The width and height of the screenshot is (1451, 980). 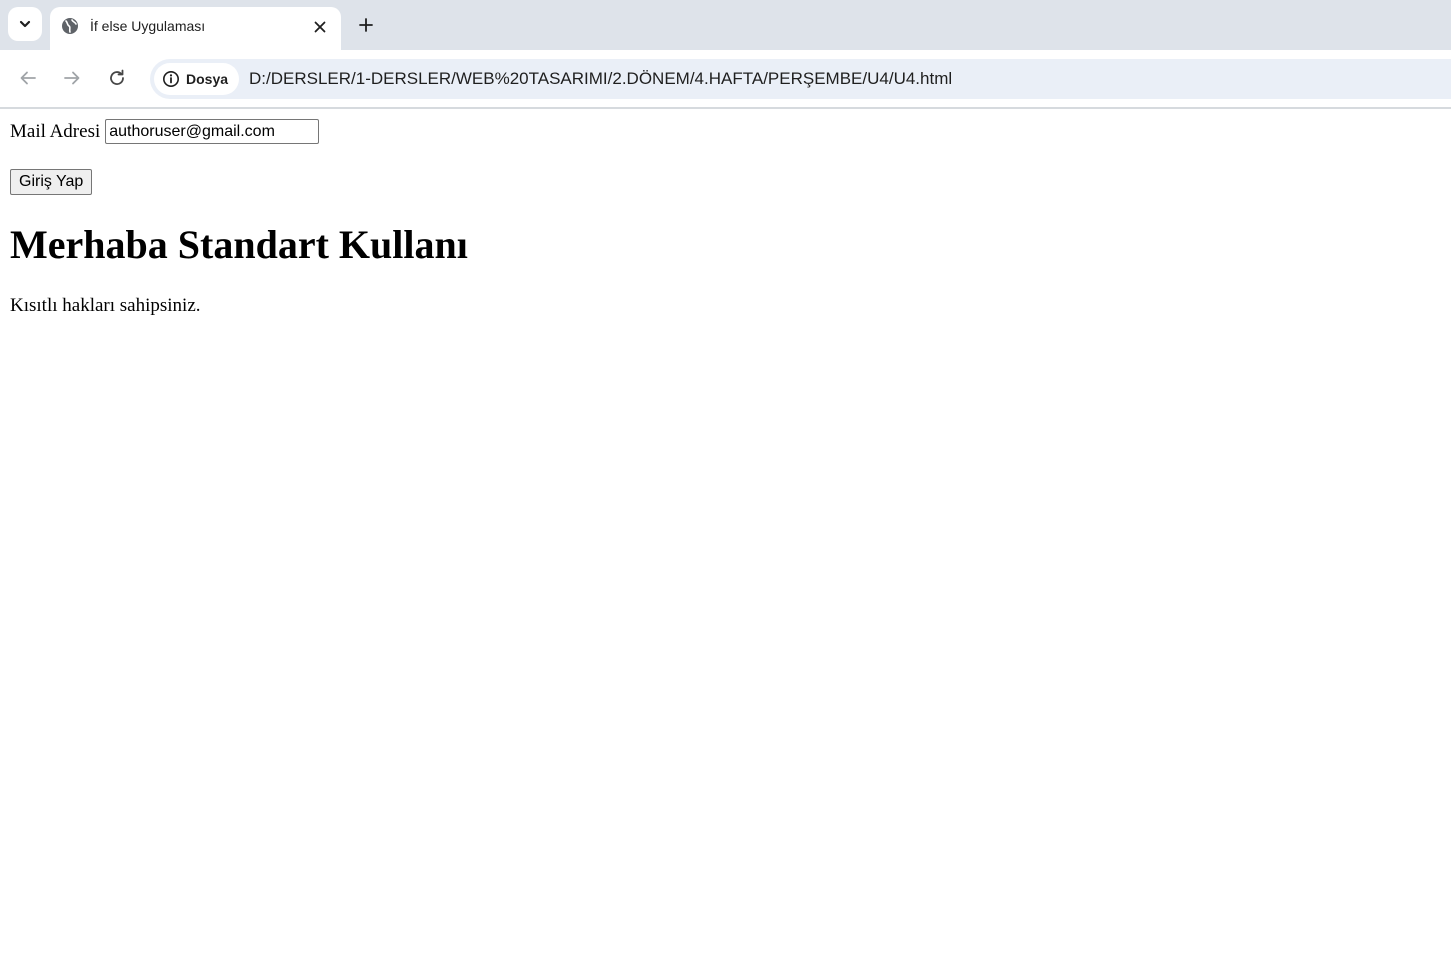 I want to click on arrow-left-icon, so click(x=28, y=78).